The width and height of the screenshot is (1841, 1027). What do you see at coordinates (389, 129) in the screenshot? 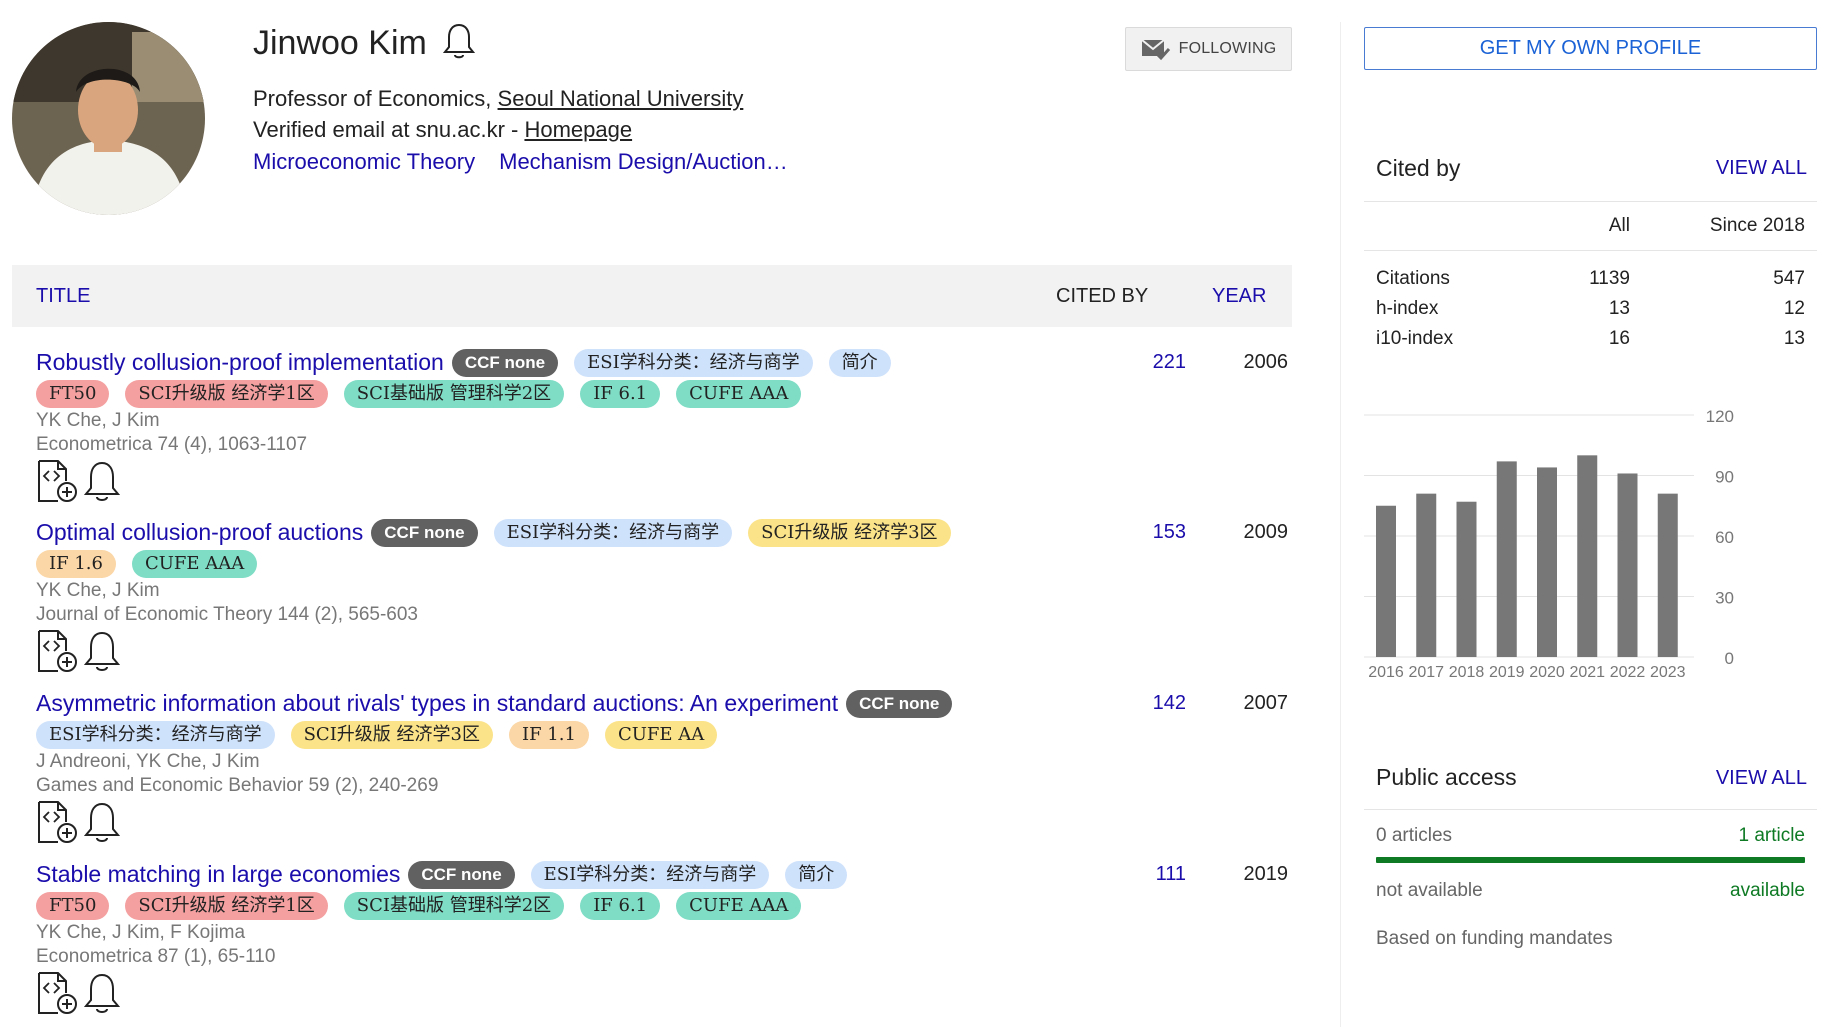
I see `email-text: Verified email at snu.ac.kr -` at bounding box center [389, 129].